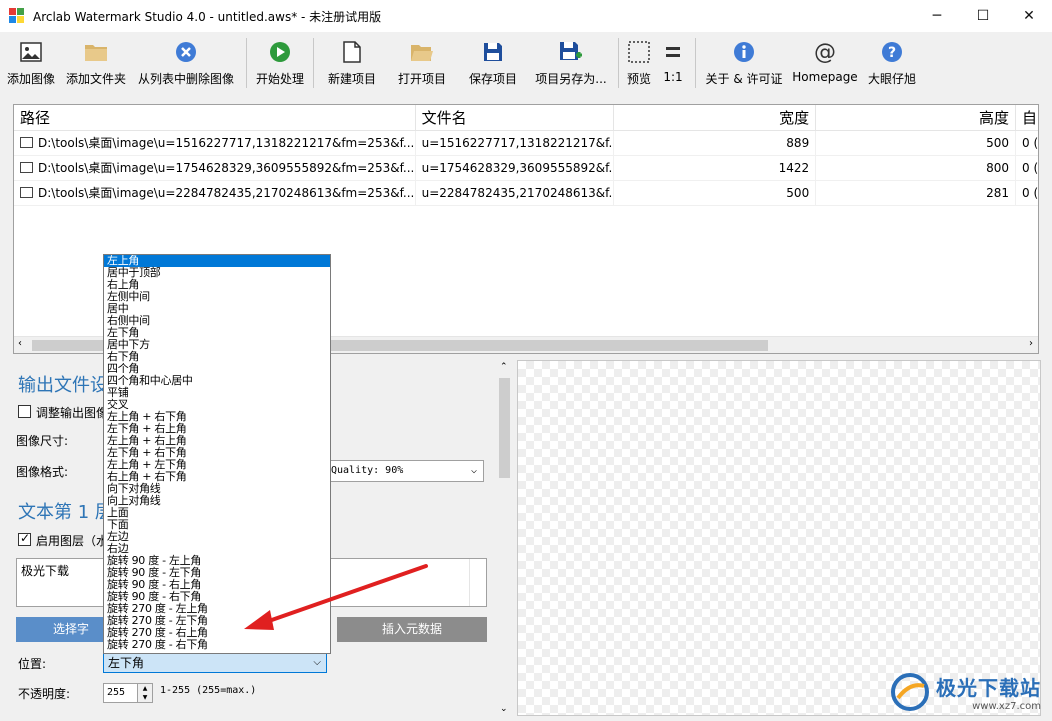  I want to click on dropdown-option: 四个角和中心居中, so click(217, 381).